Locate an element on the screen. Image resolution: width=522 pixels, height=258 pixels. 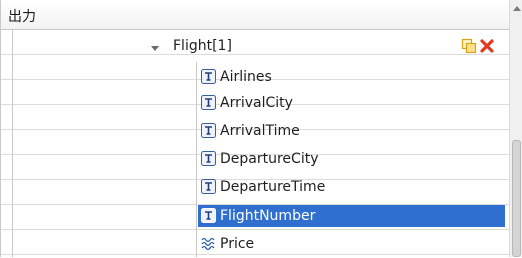
field-label: DepartureTime is located at coordinates (273, 187).